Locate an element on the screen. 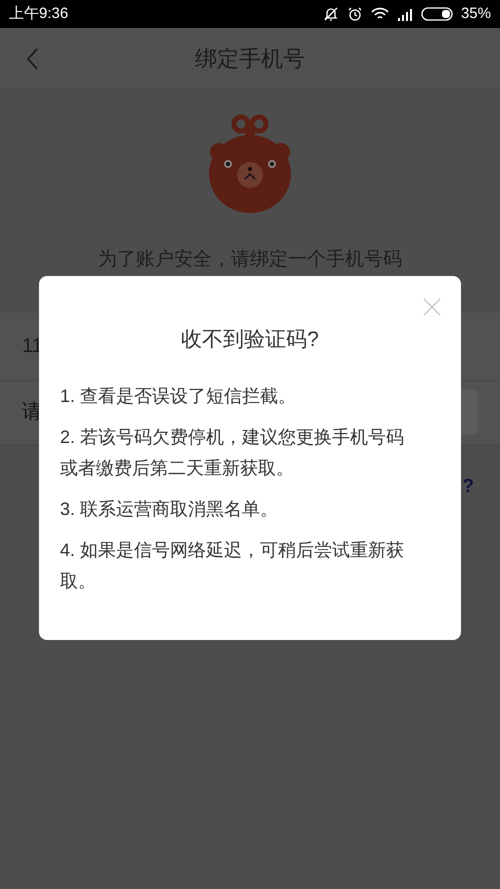 The image size is (500, 889). battery-icon is located at coordinates (436, 14).